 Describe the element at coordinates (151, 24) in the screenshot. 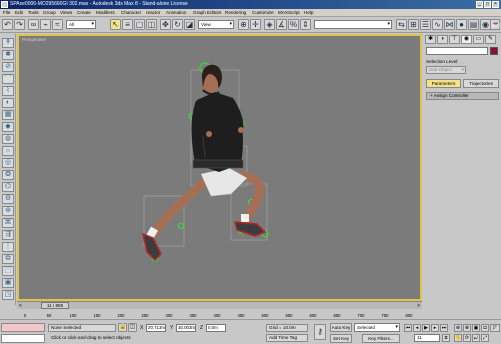

I see `window-crossing-icon: ◫` at that location.